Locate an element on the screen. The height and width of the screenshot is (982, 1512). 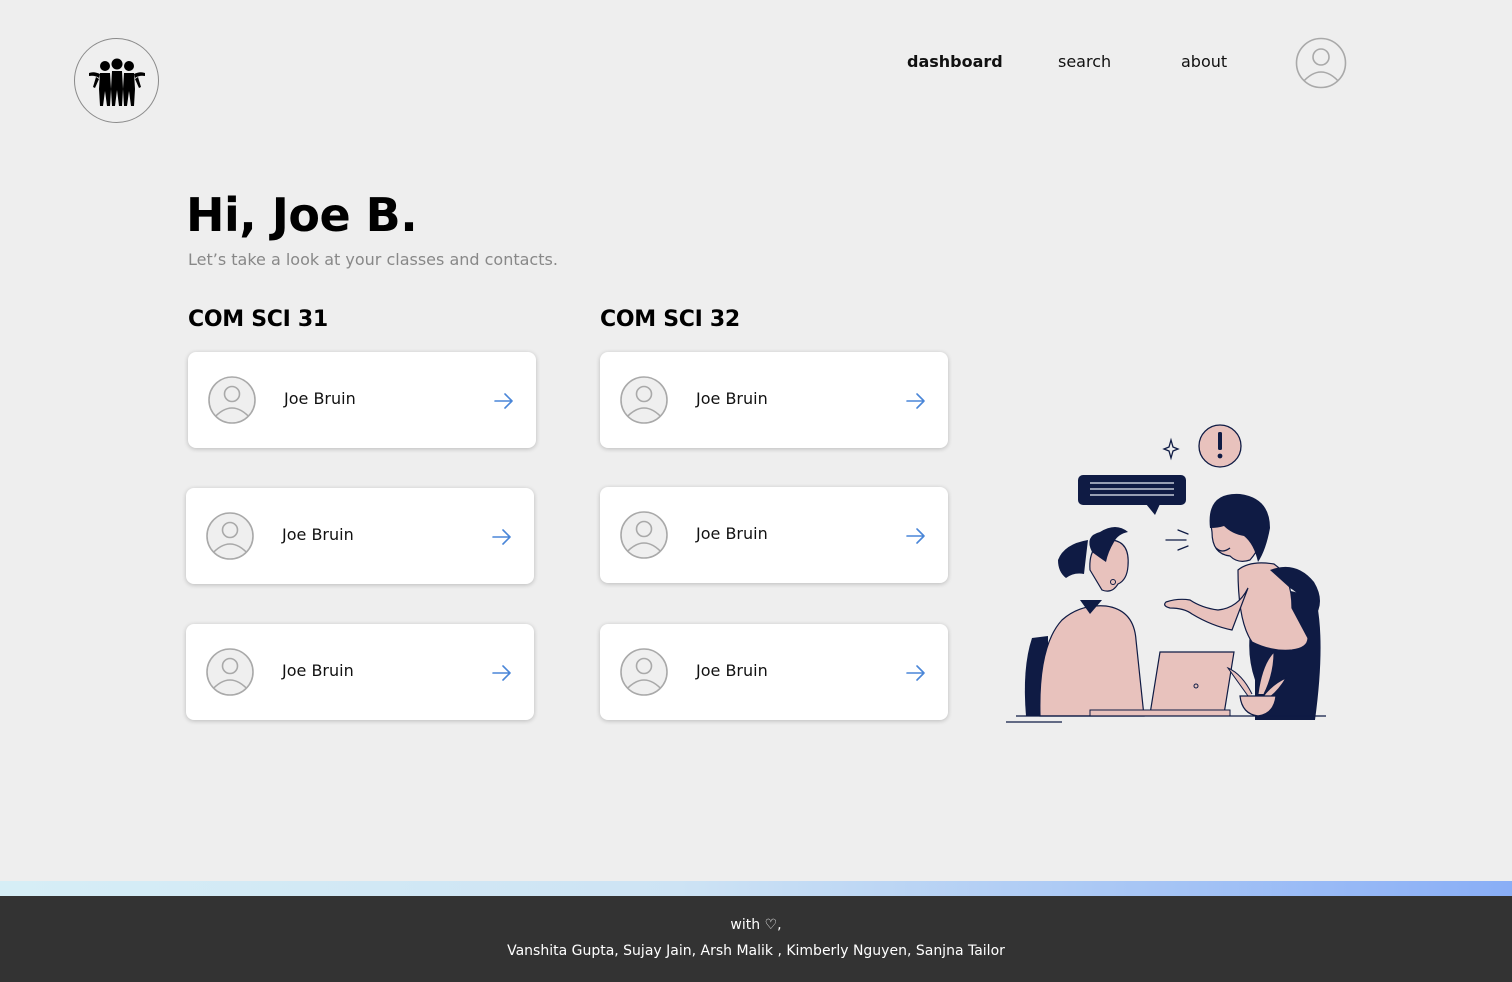
app-logo is located at coordinates (116, 80).